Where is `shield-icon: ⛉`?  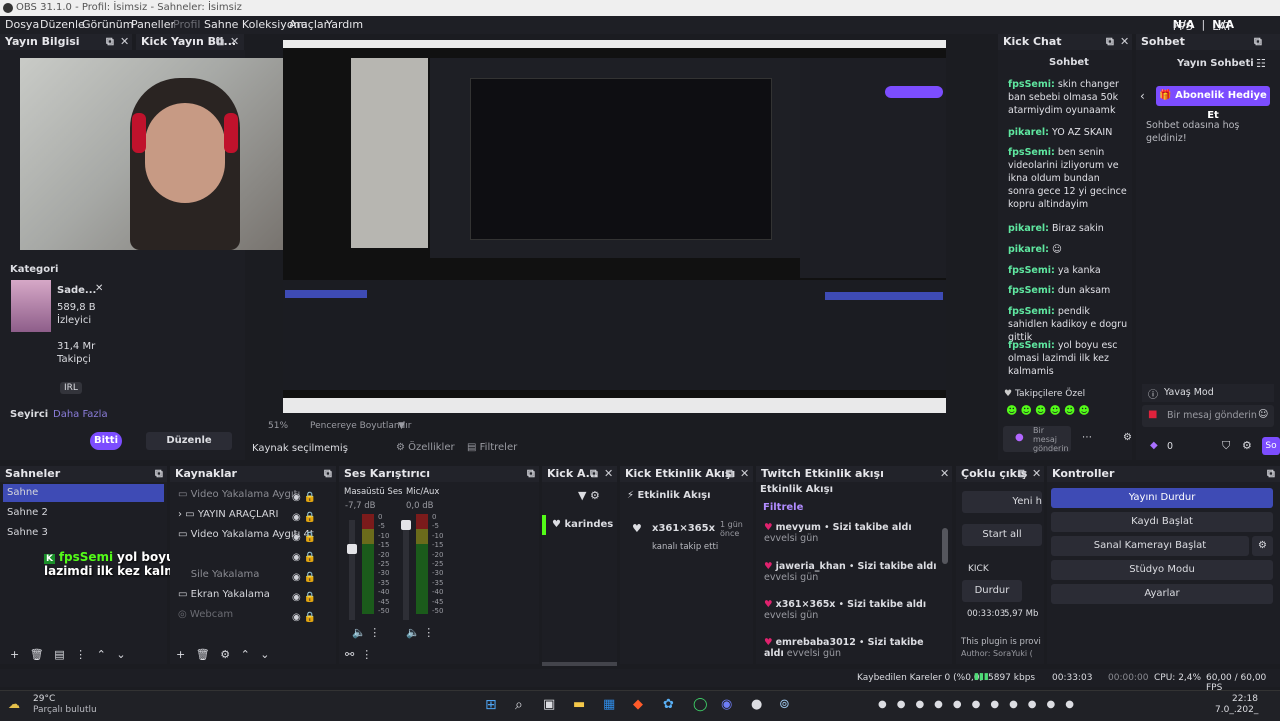 shield-icon: ⛉ is located at coordinates (1226, 446).